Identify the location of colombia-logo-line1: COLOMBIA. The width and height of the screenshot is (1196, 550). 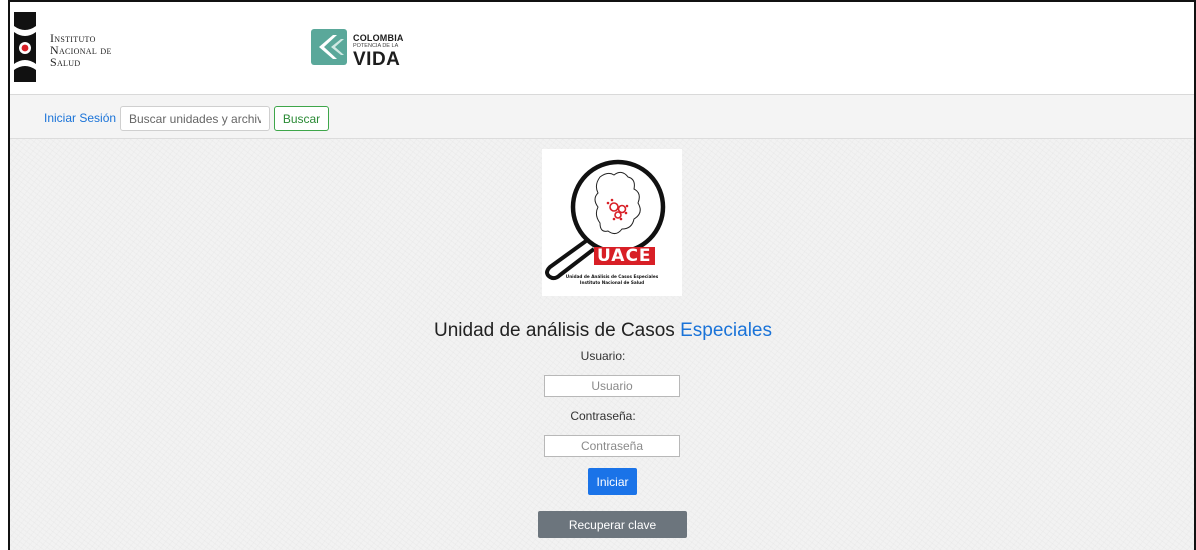
(378, 38).